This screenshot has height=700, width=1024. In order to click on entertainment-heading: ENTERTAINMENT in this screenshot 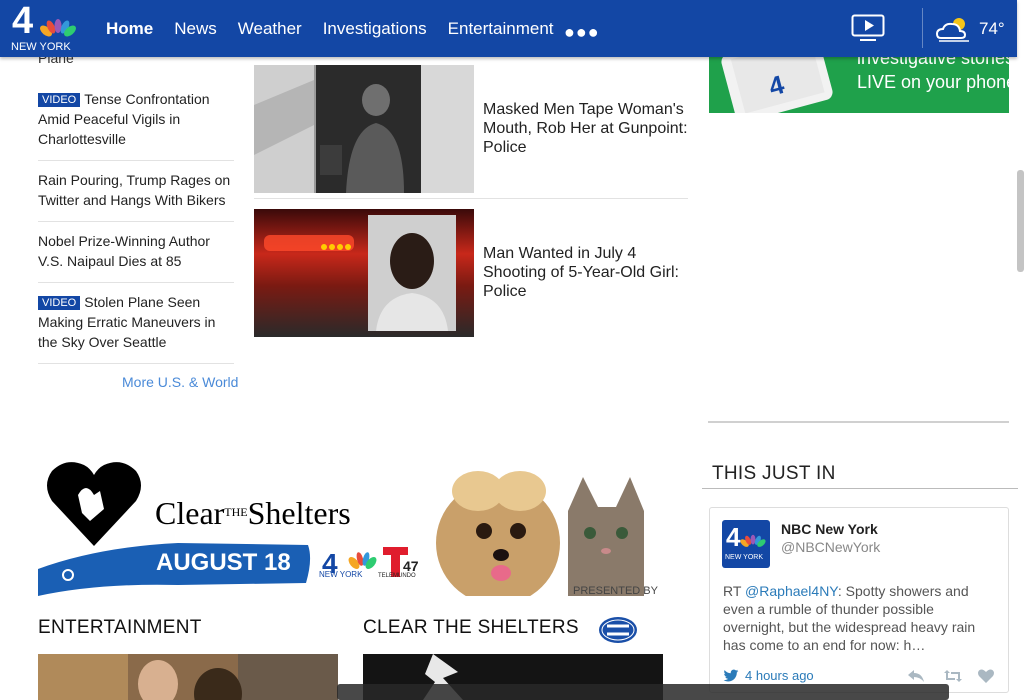, I will do `click(120, 628)`.